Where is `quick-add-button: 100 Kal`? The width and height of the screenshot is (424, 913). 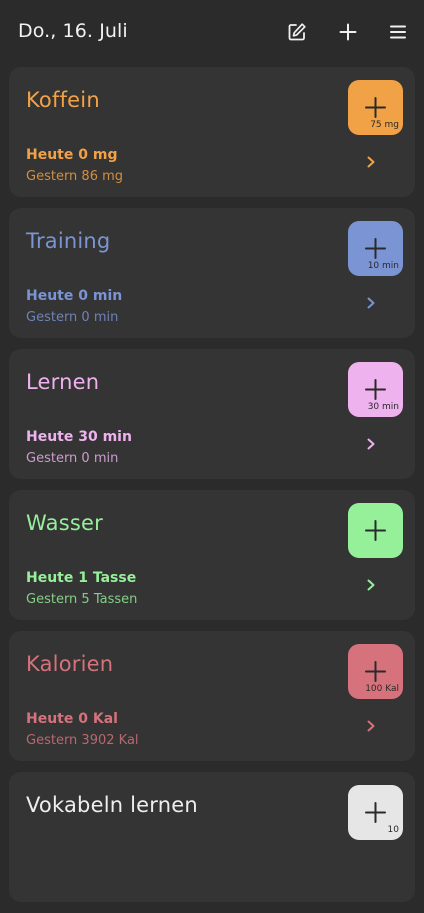
quick-add-button: 100 Kal is located at coordinates (375, 671).